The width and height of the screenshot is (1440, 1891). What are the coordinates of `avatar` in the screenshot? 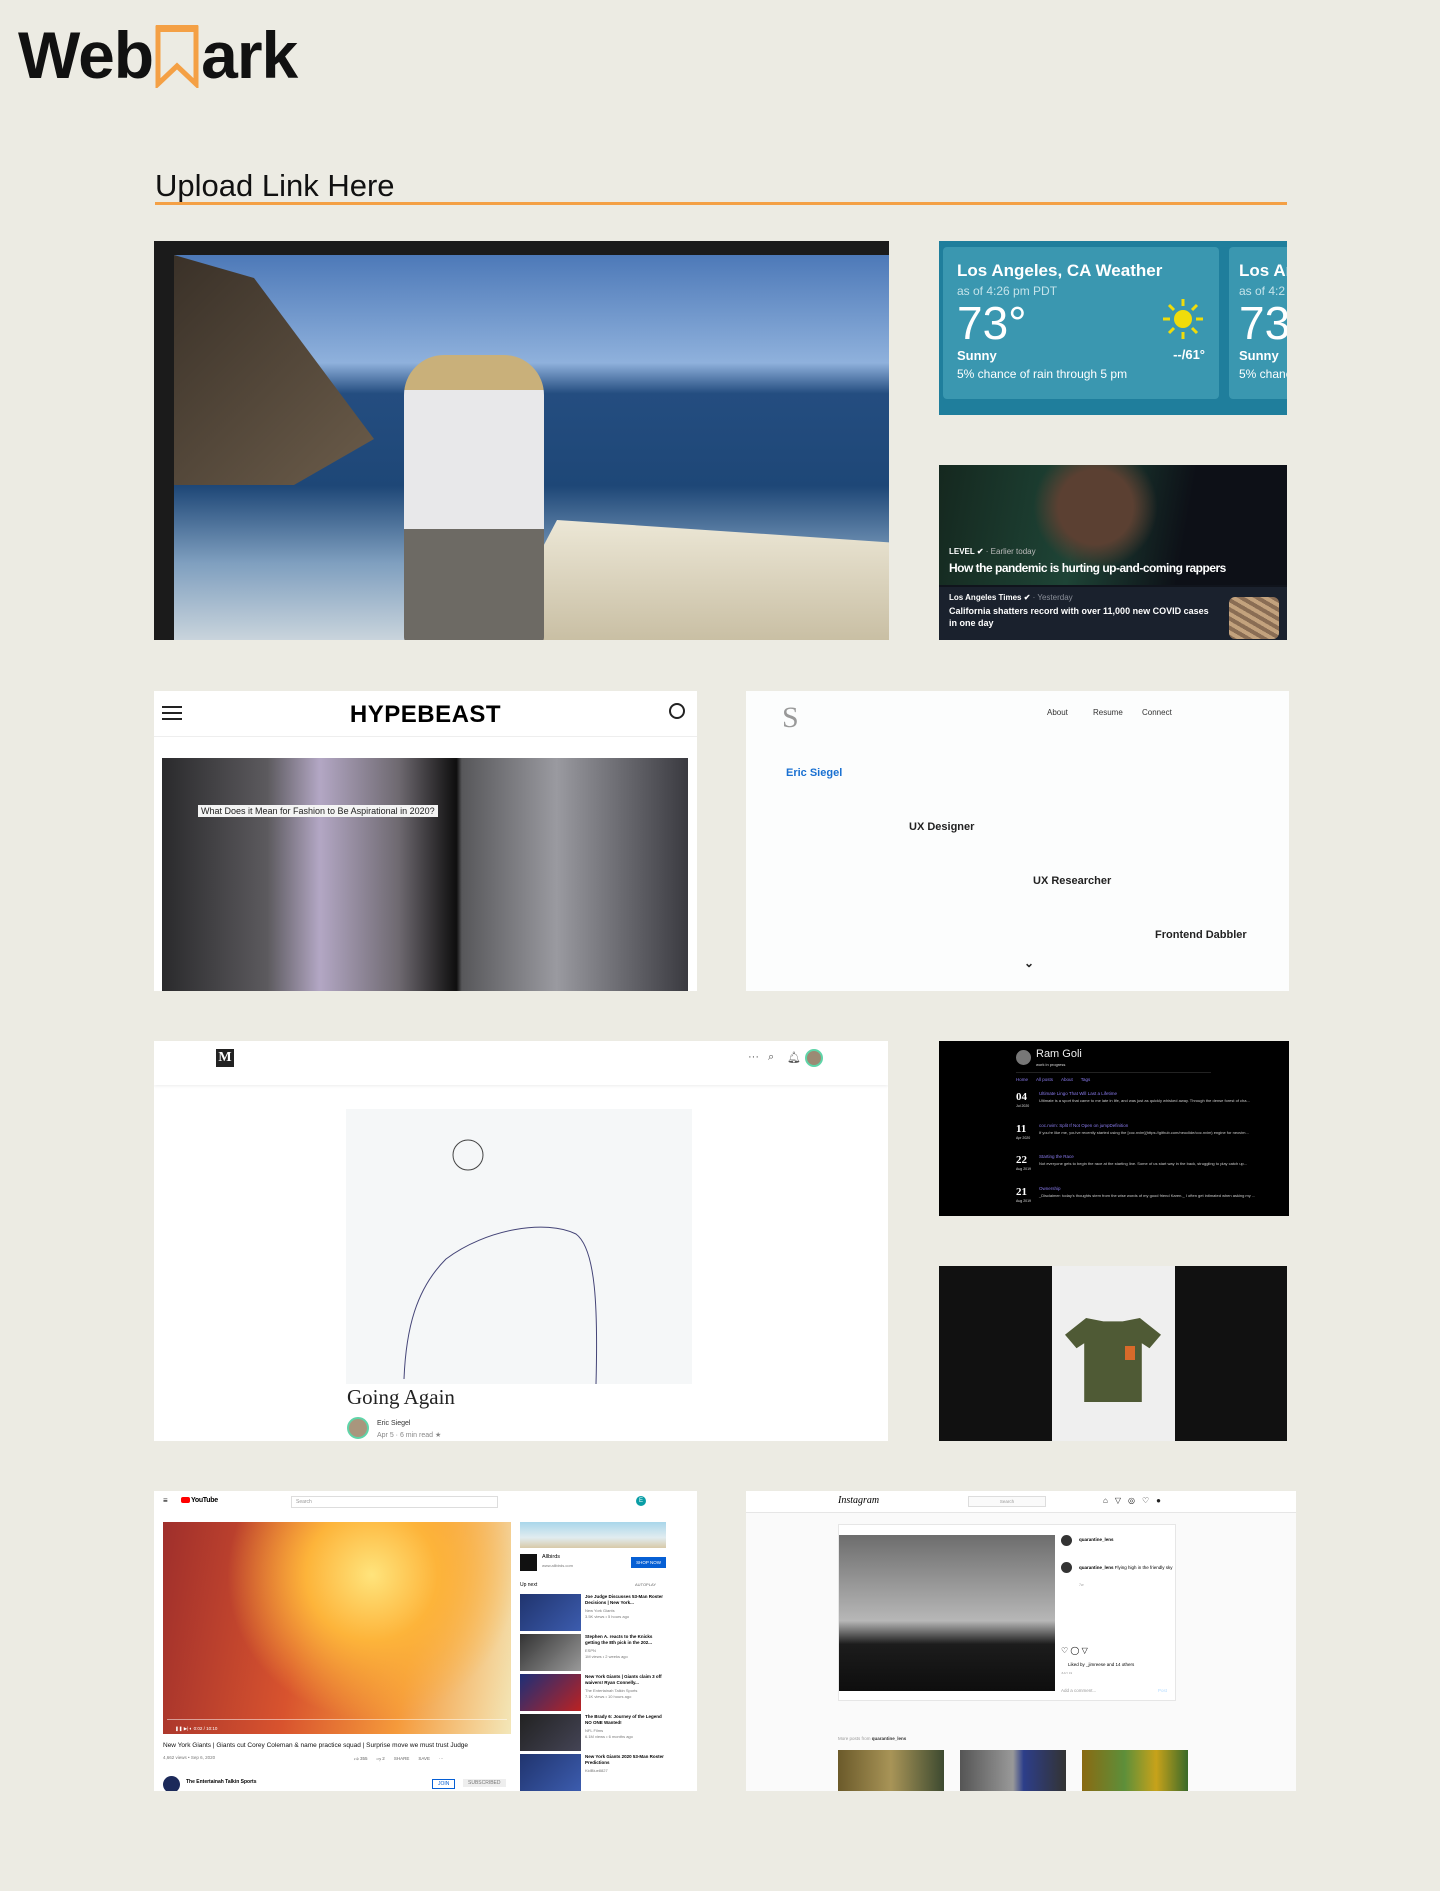 It's located at (1023, 1057).